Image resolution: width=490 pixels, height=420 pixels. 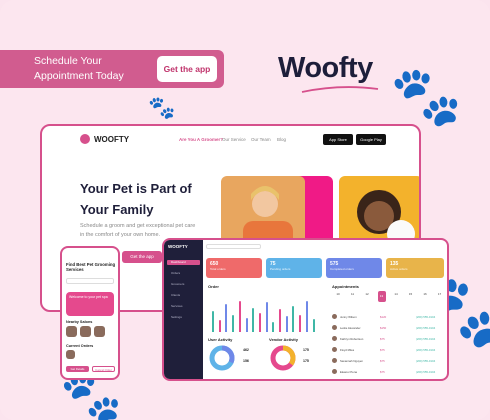 What do you see at coordinates (396, 294) in the screenshot?
I see `calendar-day: 14` at bounding box center [396, 294].